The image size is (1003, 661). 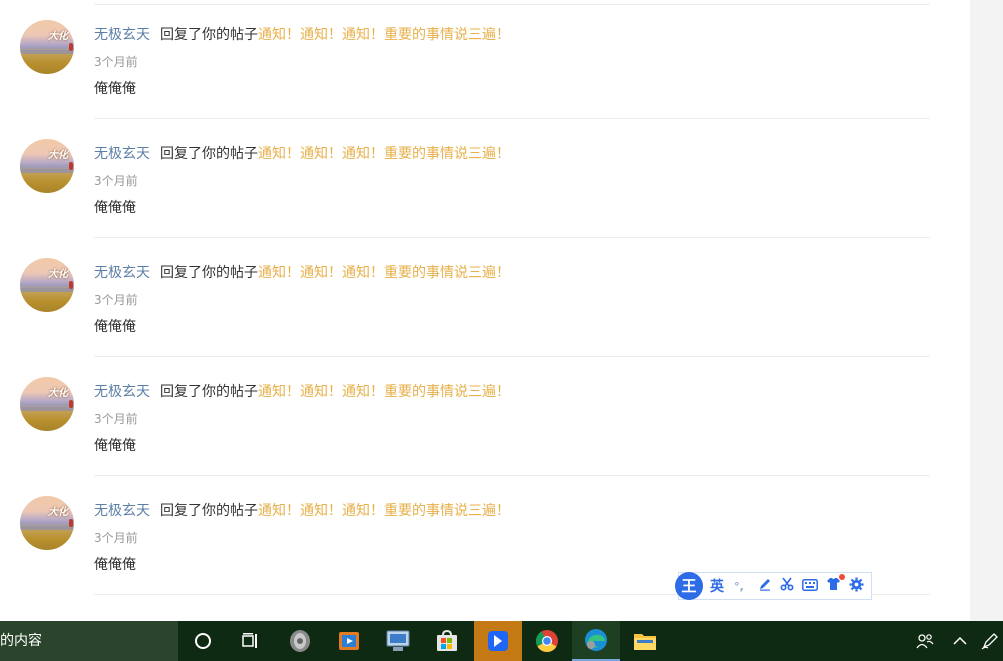 I want to click on taskbar-search-box: 的内容, so click(x=89, y=641).